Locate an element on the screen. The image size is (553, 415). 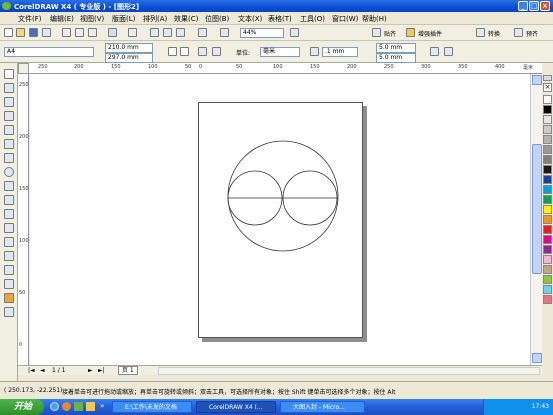
fill-tool-icon is located at coordinates (9, 298).